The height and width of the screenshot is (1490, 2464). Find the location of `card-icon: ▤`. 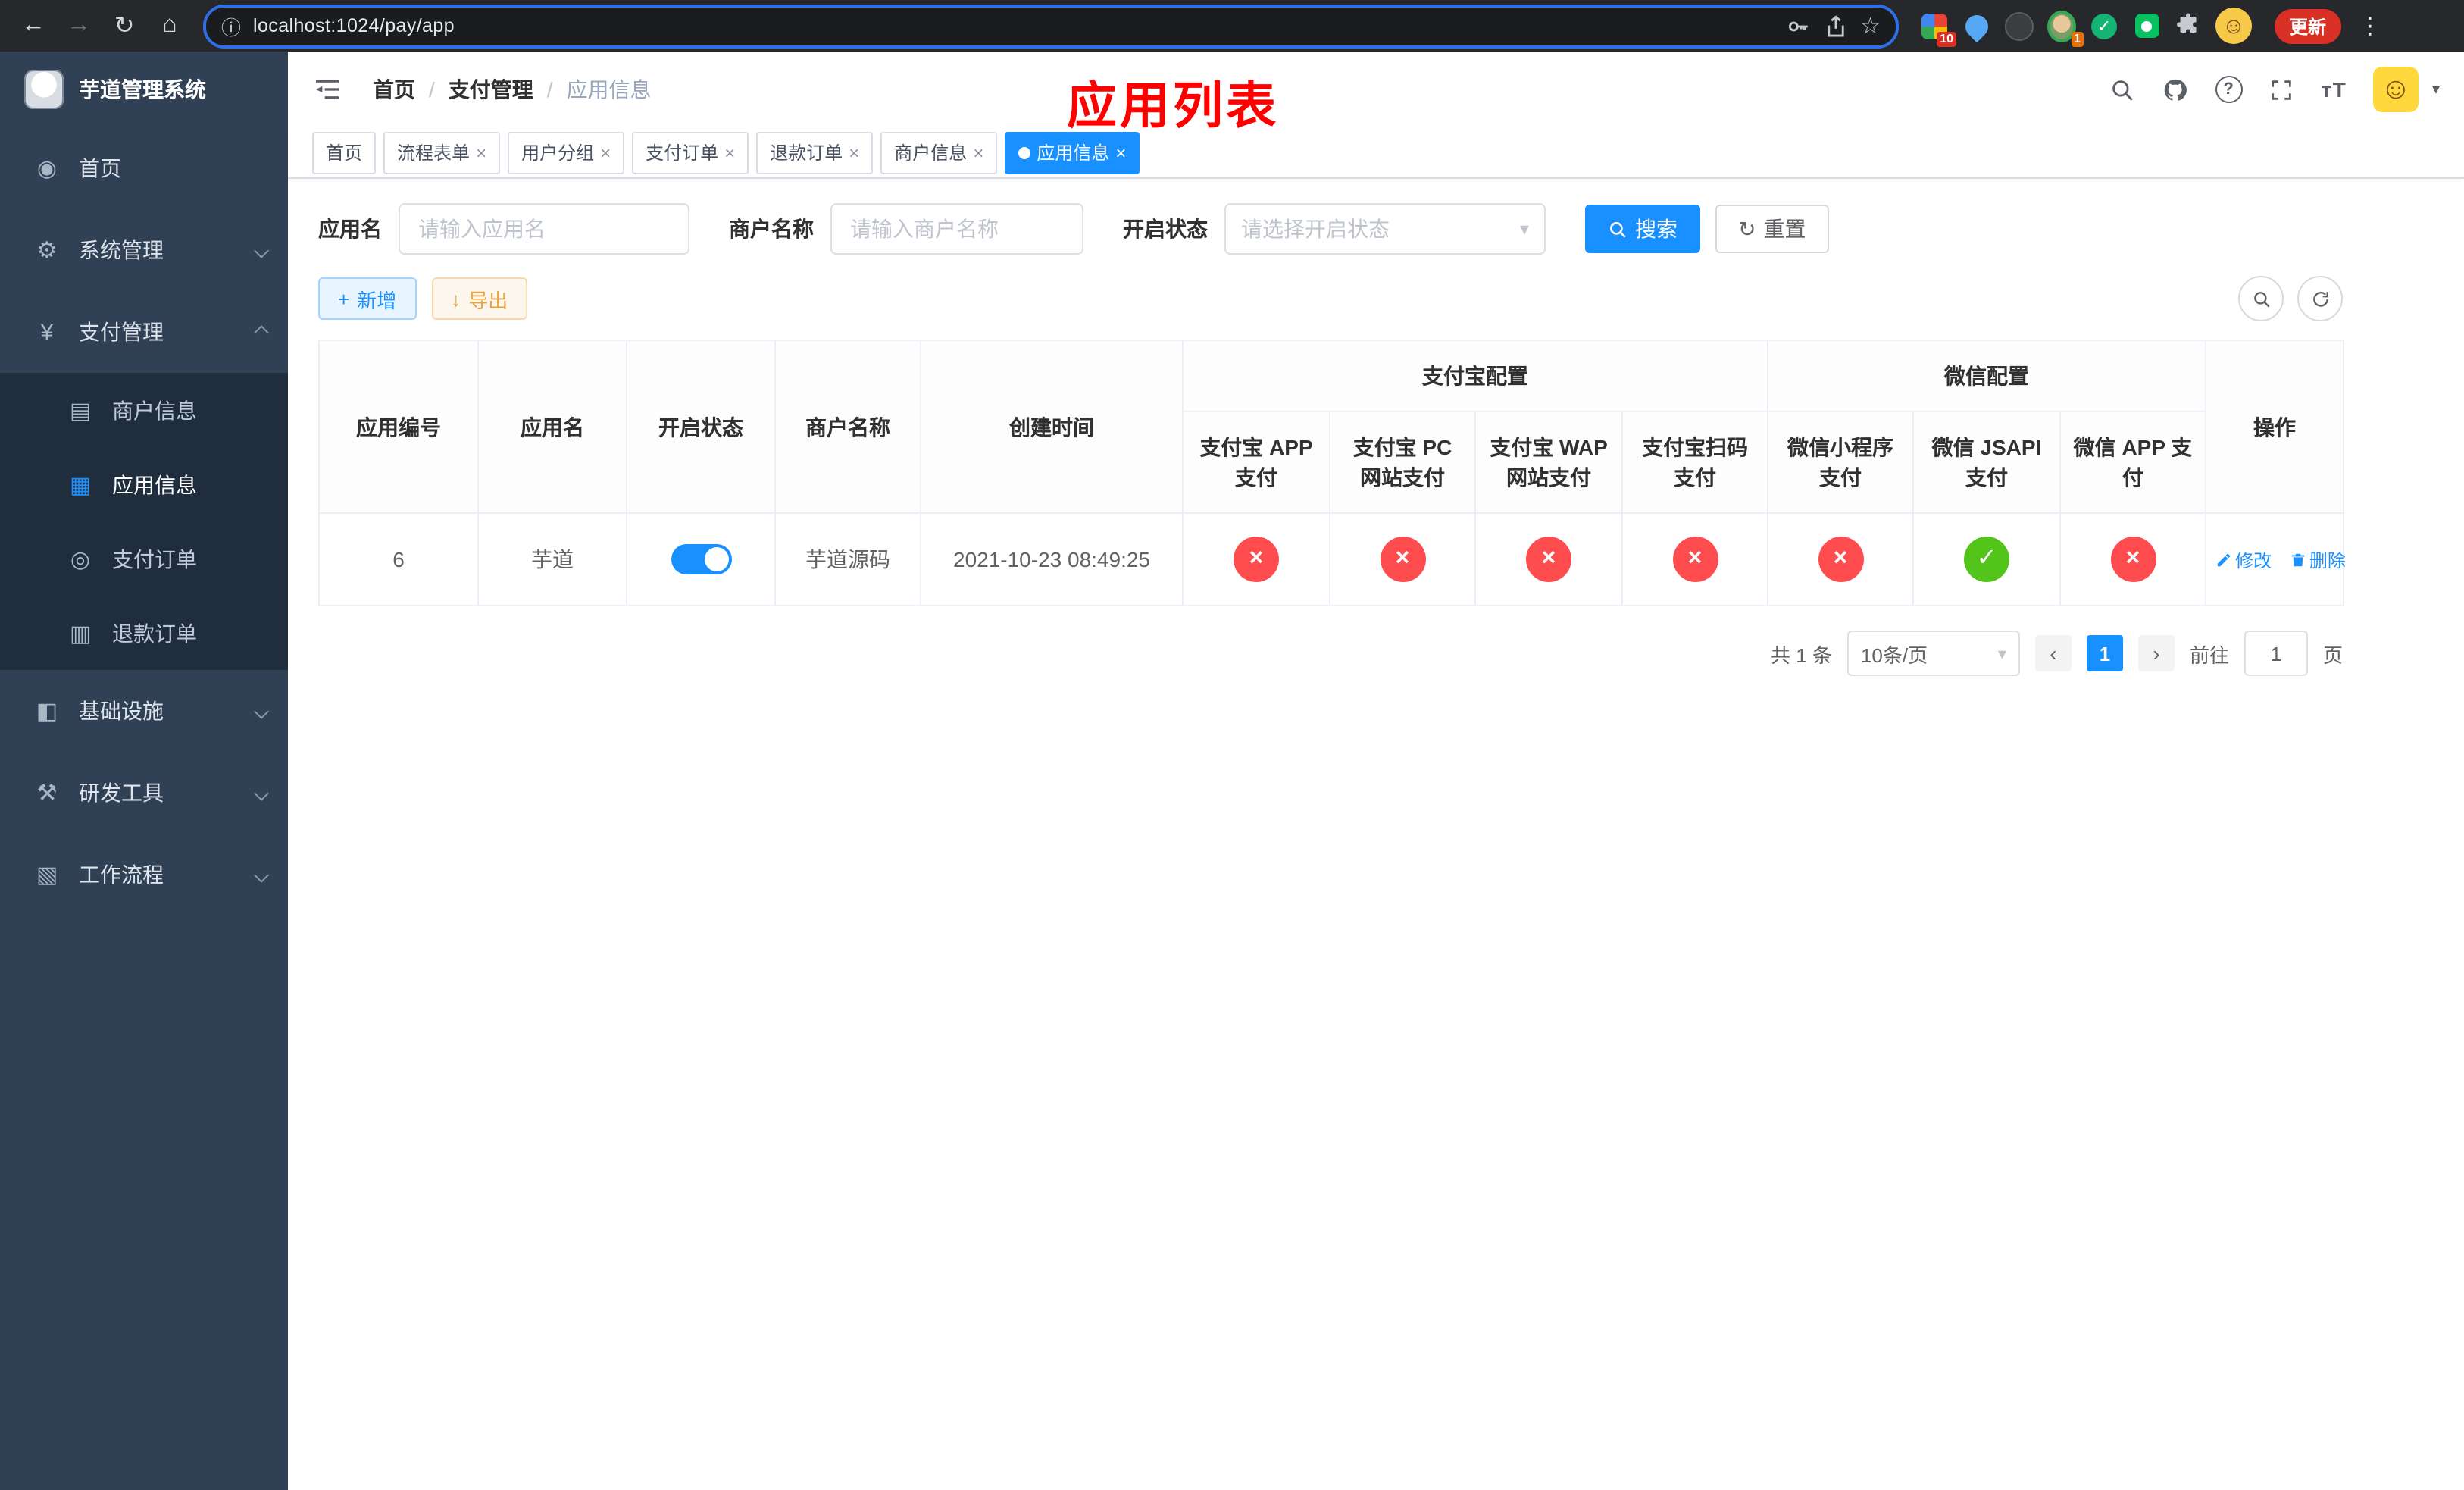

card-icon: ▤ is located at coordinates (80, 411).